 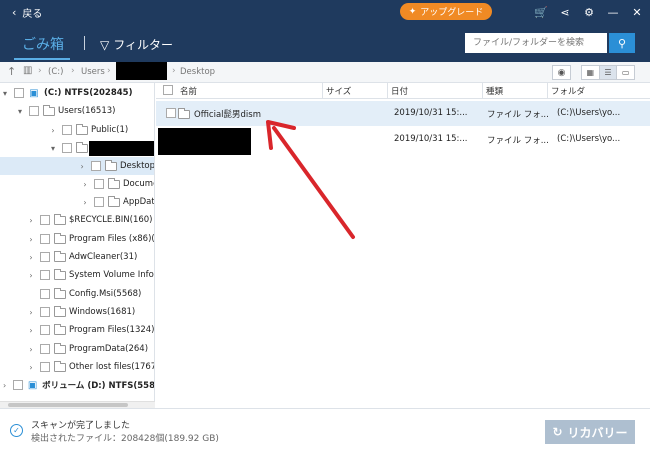 What do you see at coordinates (125, 439) in the screenshot?
I see `found-files-text: 検出されたファイル：208428個(189.92 GB)` at bounding box center [125, 439].